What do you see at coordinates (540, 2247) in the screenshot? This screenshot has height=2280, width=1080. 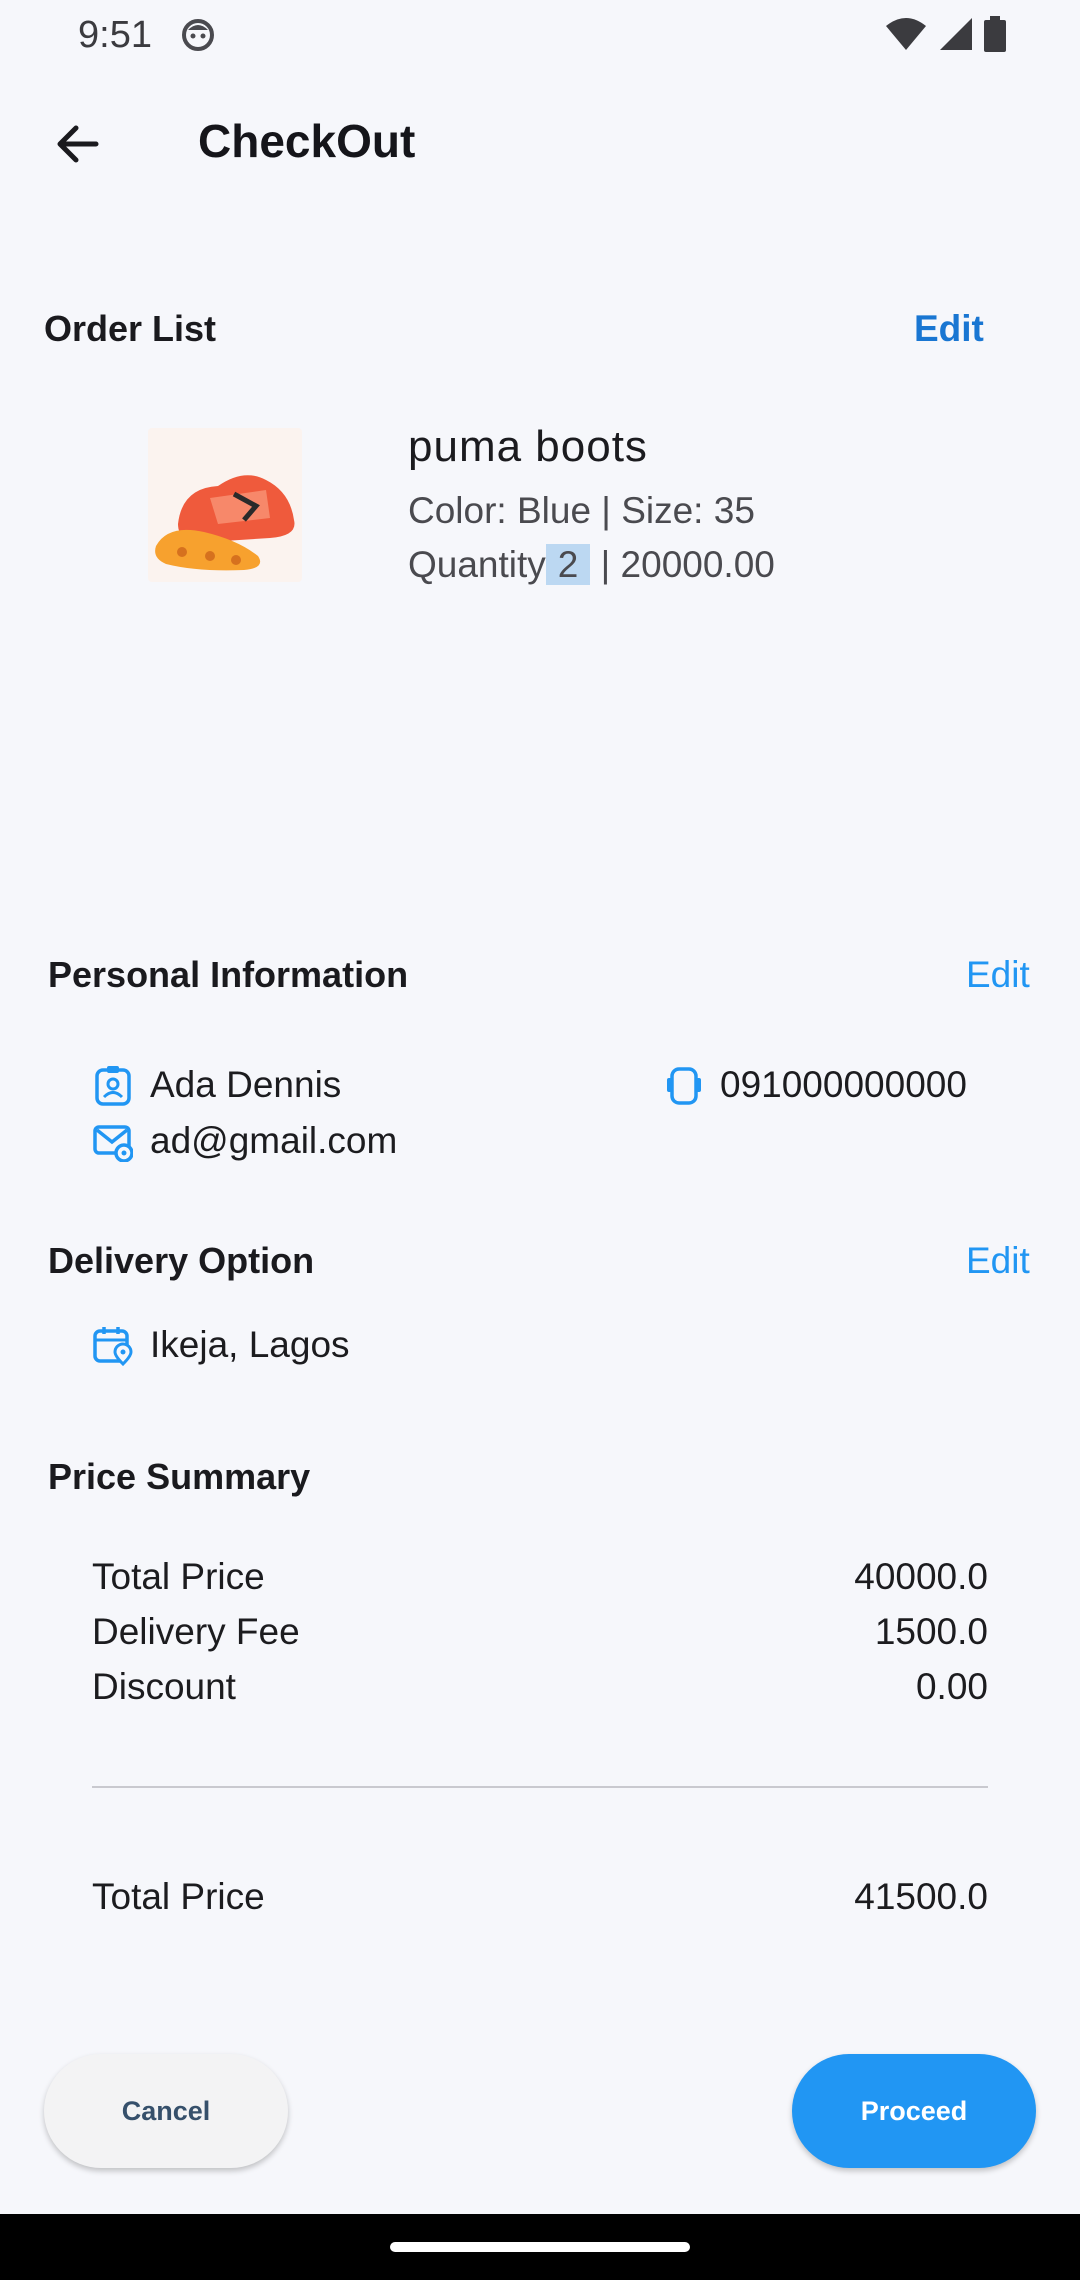 I see `home-gesture-handle` at bounding box center [540, 2247].